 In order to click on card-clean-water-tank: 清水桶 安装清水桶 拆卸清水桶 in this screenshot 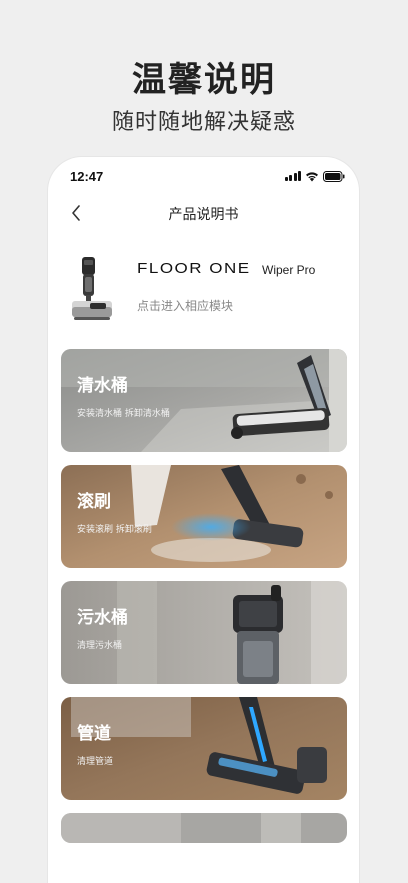, I will do `click(204, 400)`.